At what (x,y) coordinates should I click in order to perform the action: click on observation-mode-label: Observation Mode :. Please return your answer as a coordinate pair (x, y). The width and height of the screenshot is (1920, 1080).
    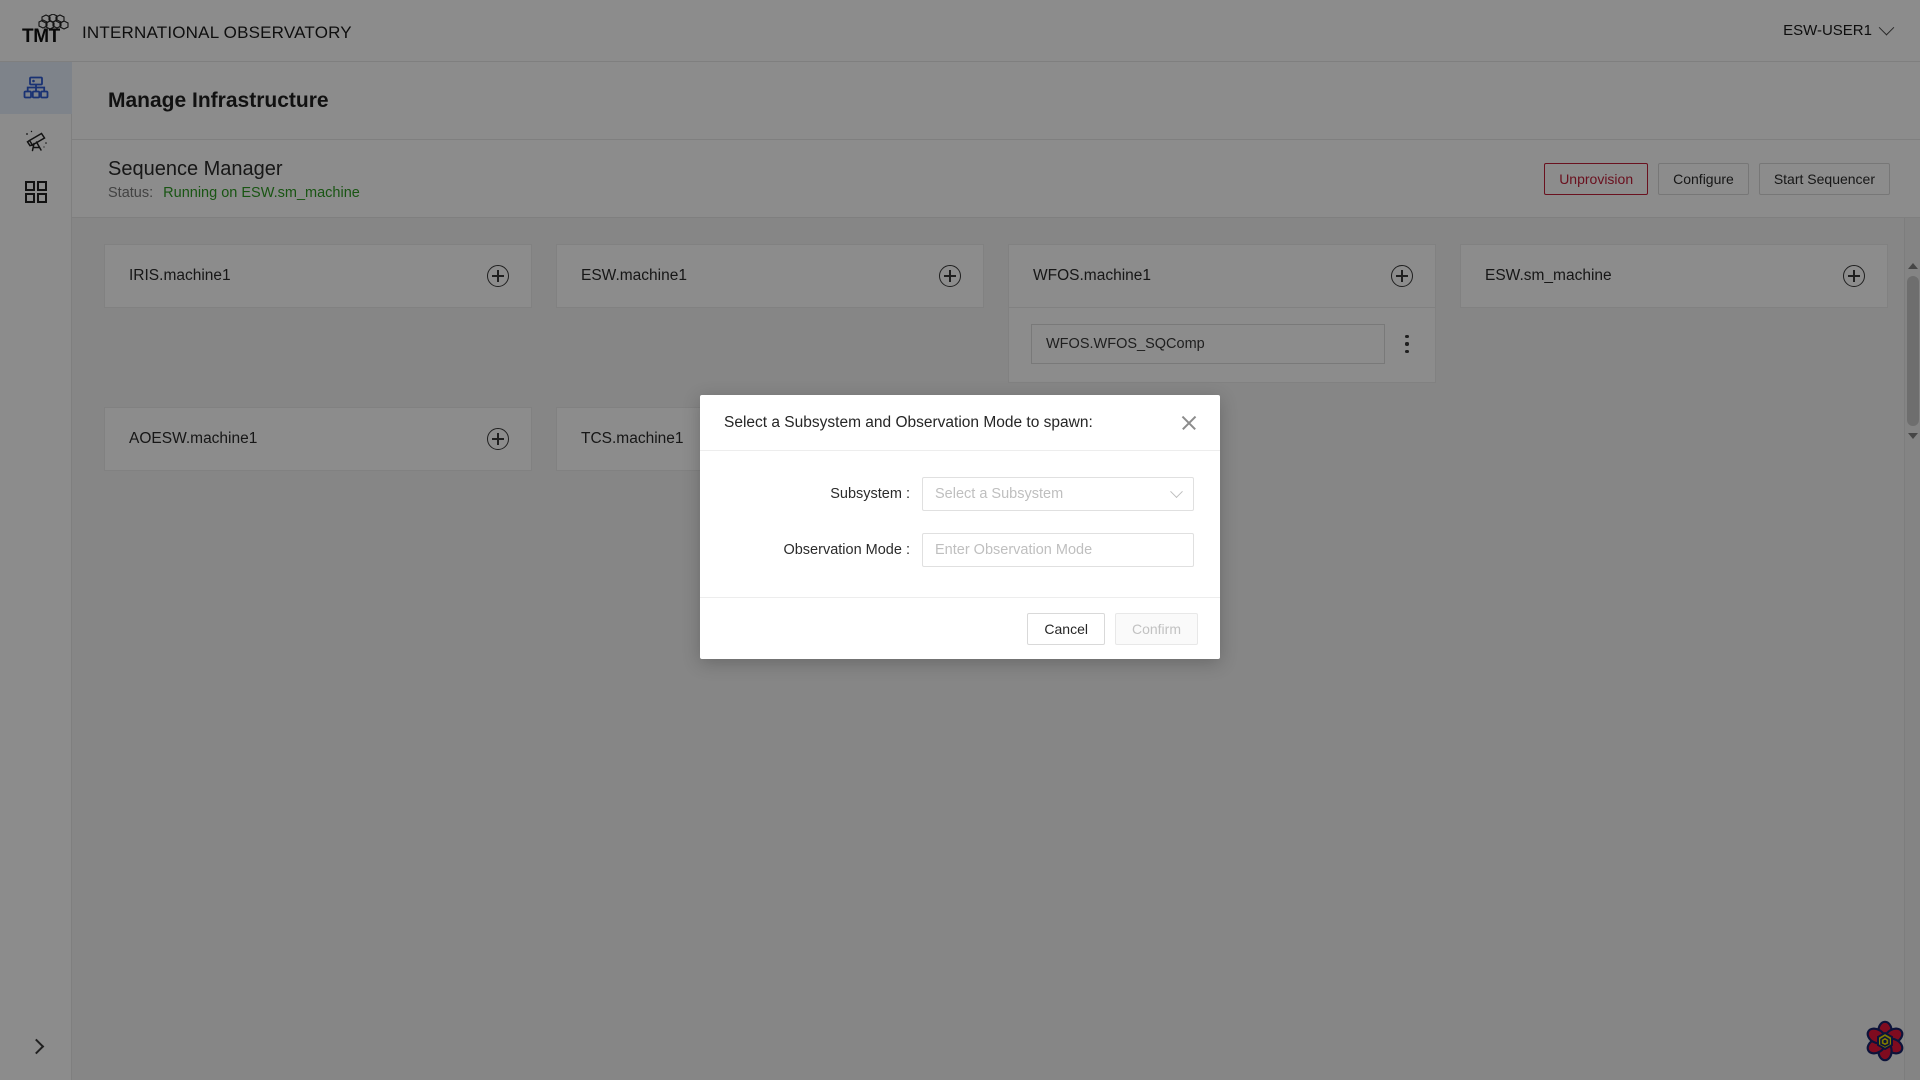
    Looking at the image, I should click on (846, 550).